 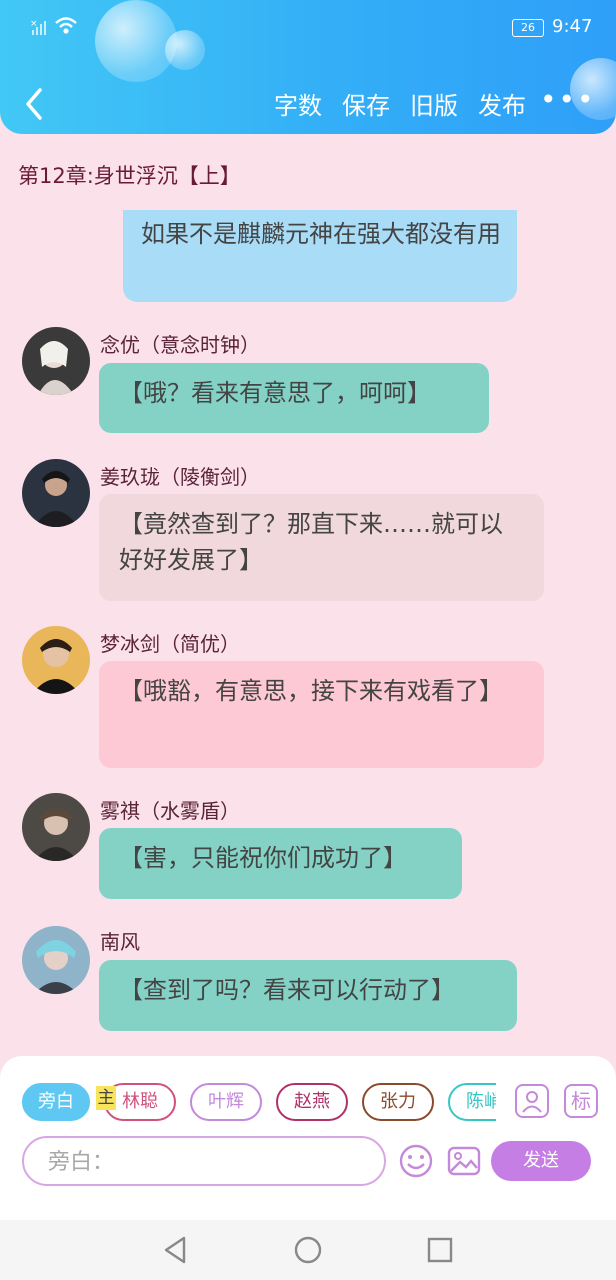 I want to click on character-chip: 赵燕, so click(x=312, y=1102).